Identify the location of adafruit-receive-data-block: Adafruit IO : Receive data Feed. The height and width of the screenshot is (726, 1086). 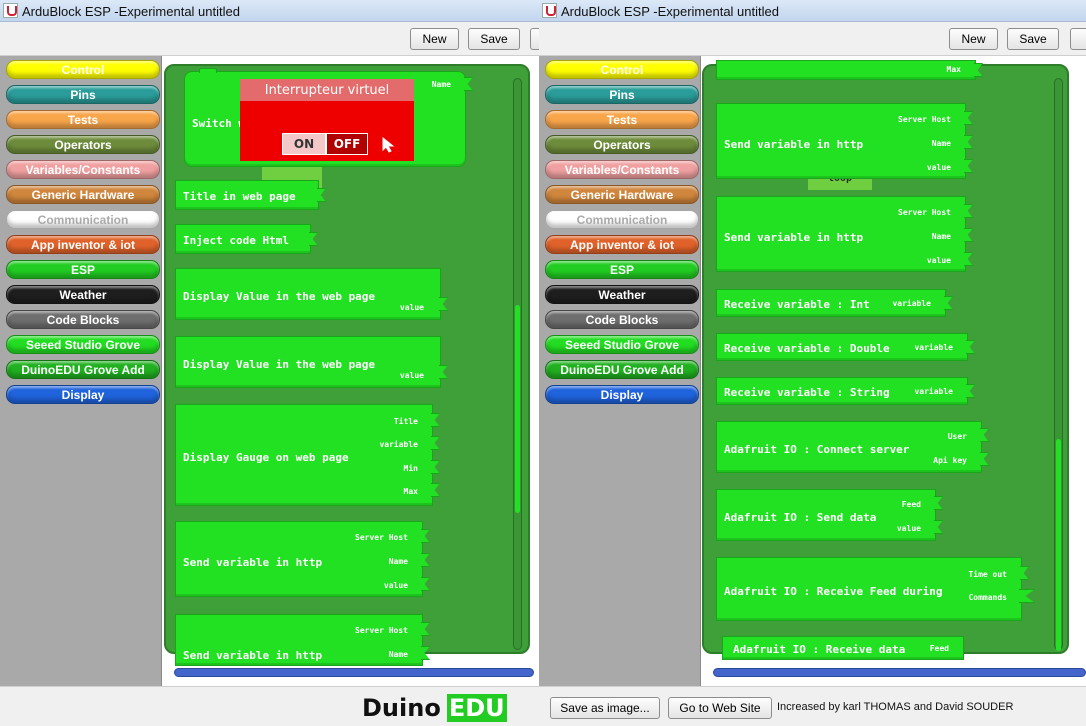
(843, 648).